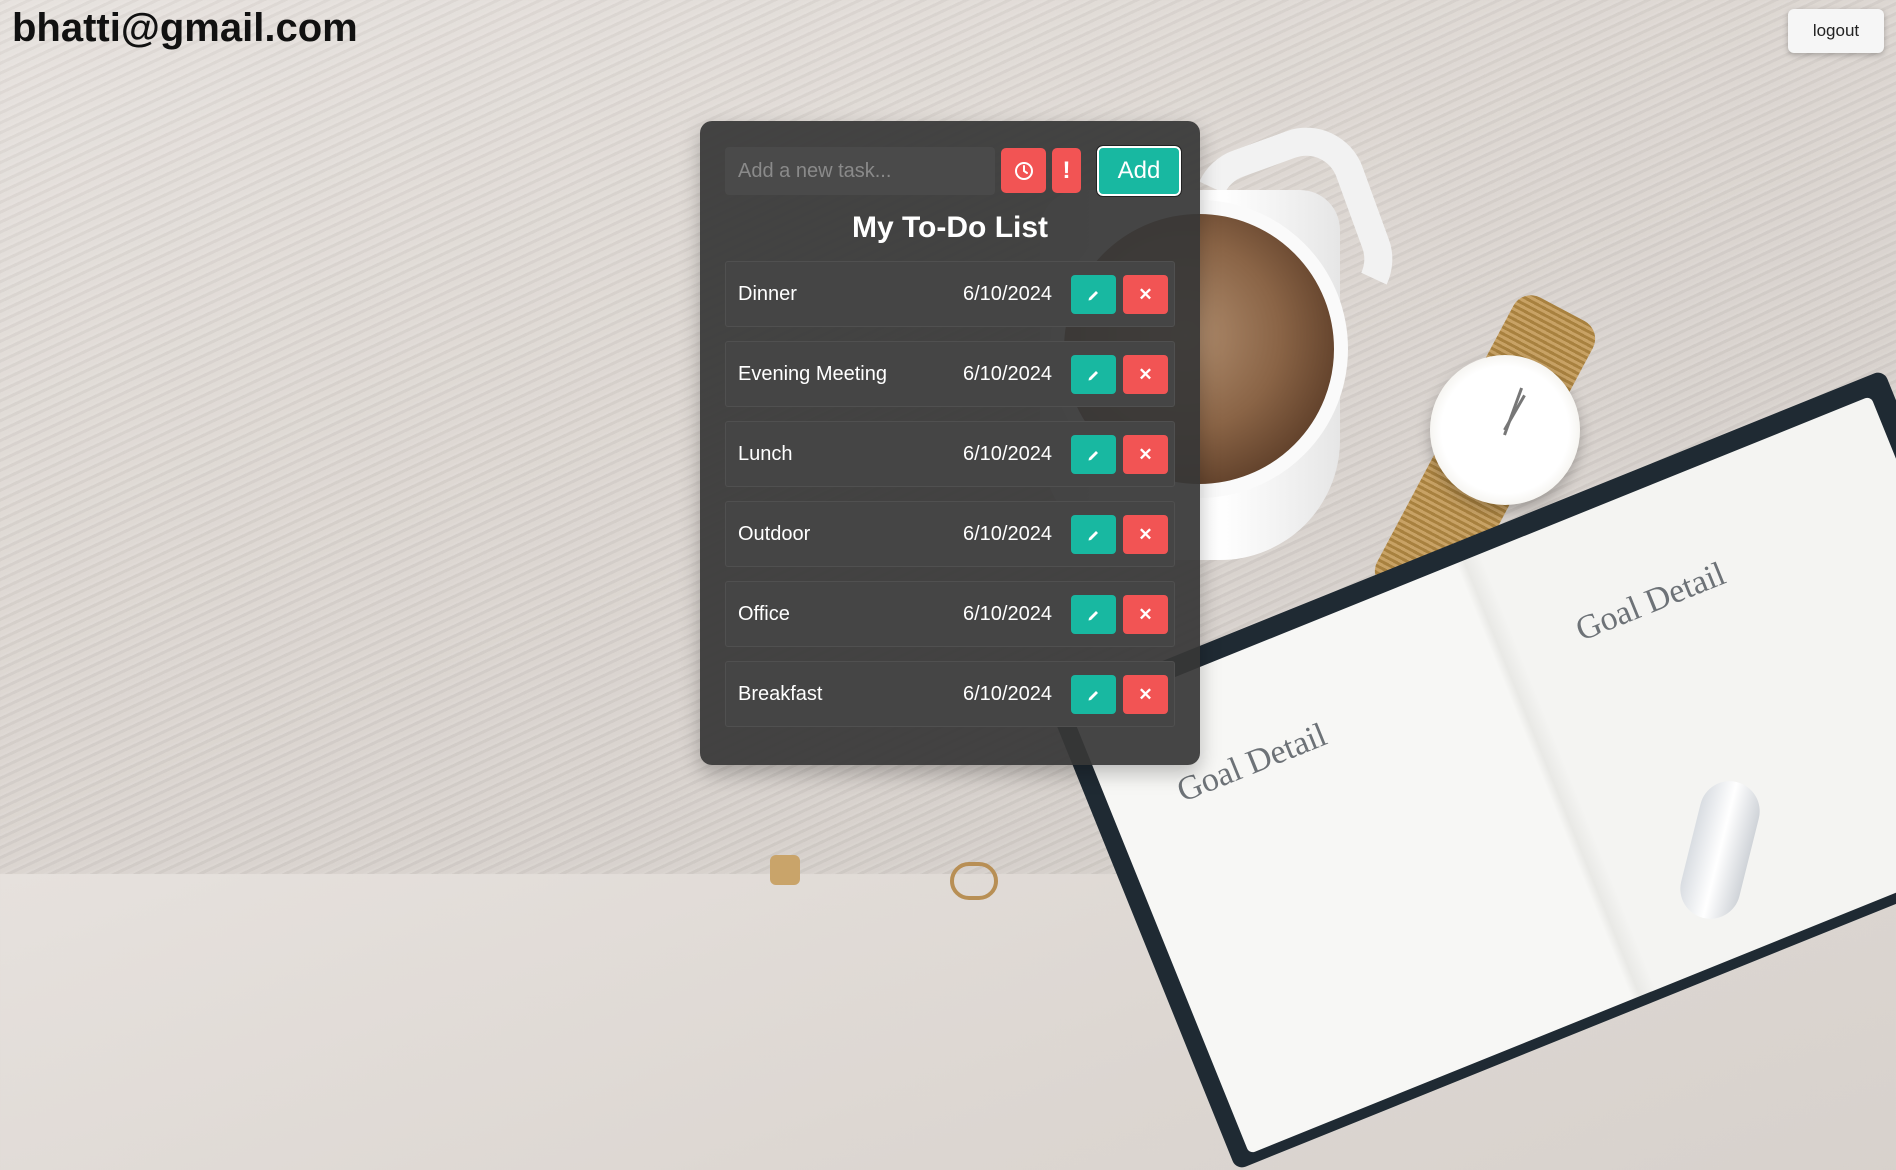 The height and width of the screenshot is (1170, 1896). I want to click on list-title: My To-Do List, so click(950, 227).